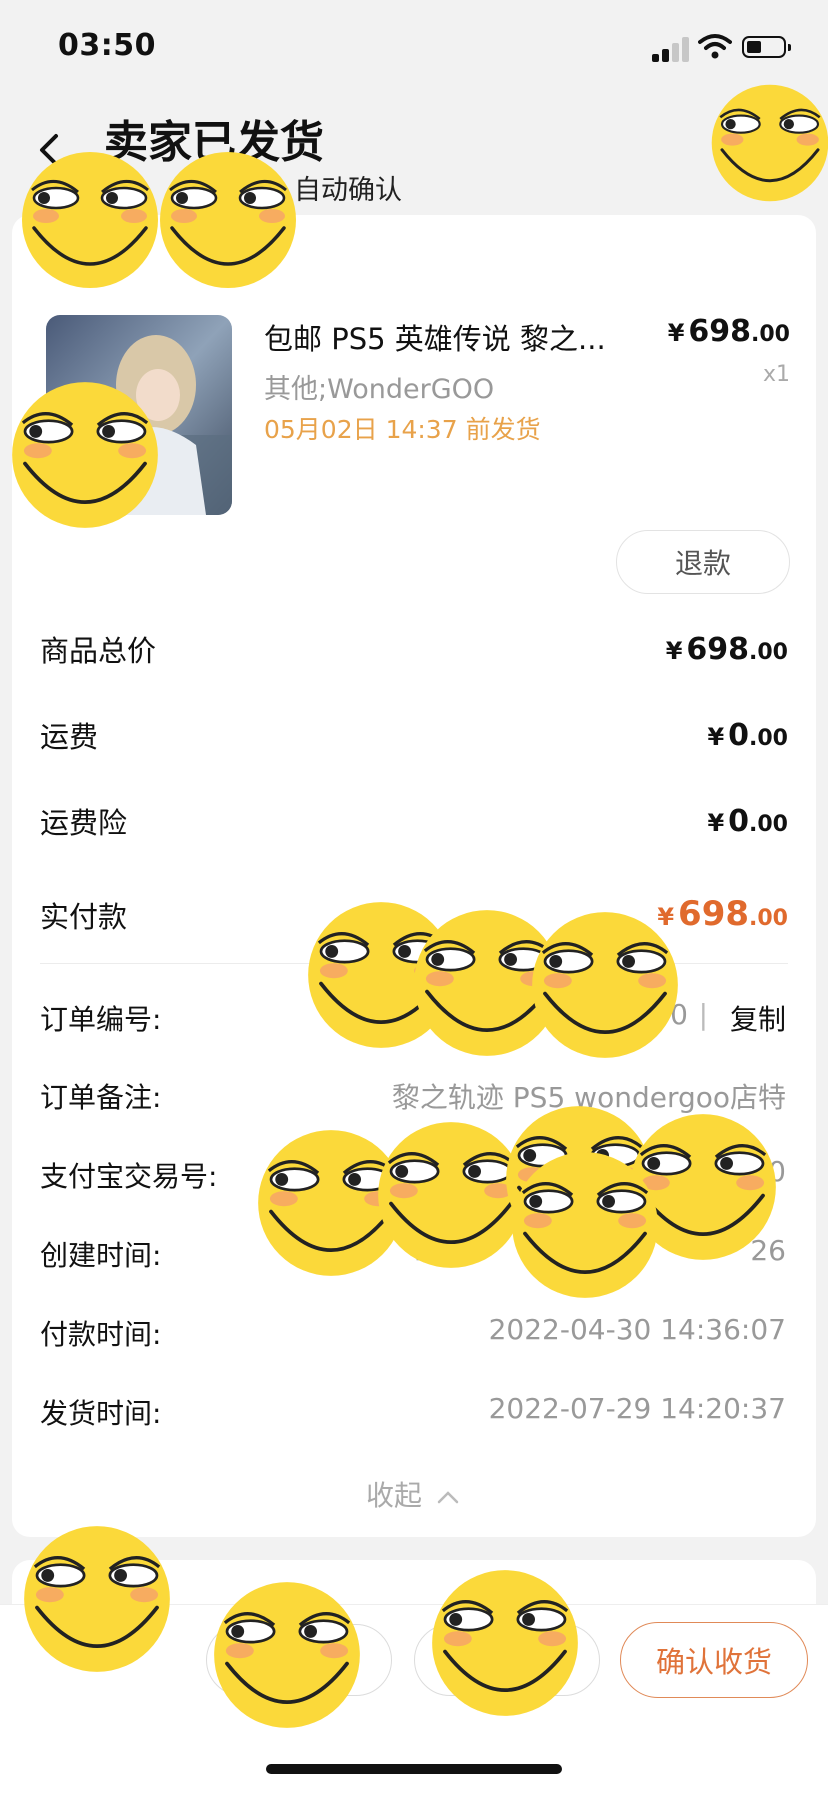 The height and width of the screenshot is (1793, 828). I want to click on paid-time-label: 付款时间:, so click(101, 1334).